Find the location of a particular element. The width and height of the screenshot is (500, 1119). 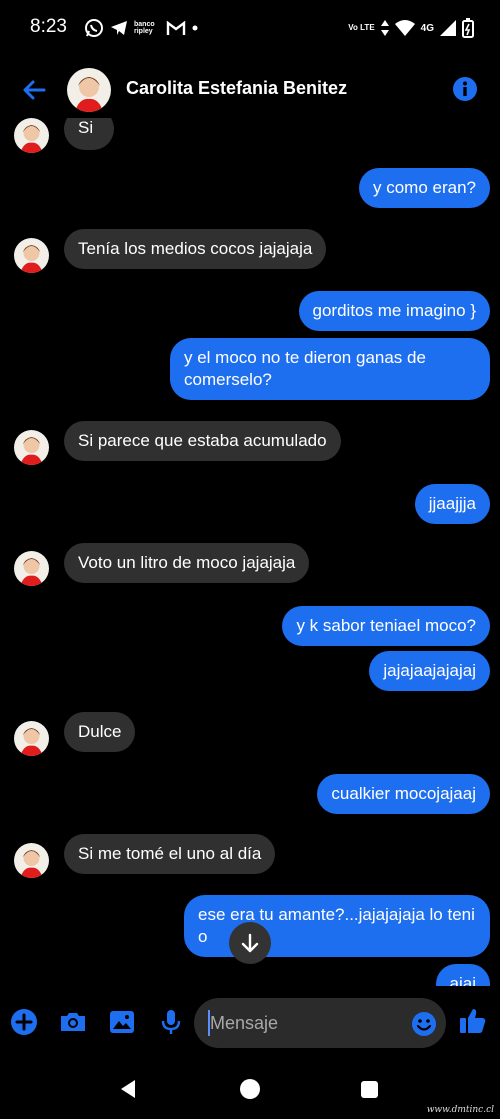

system-navigation-bar: www.dmtinc.cl is located at coordinates (250, 1089).